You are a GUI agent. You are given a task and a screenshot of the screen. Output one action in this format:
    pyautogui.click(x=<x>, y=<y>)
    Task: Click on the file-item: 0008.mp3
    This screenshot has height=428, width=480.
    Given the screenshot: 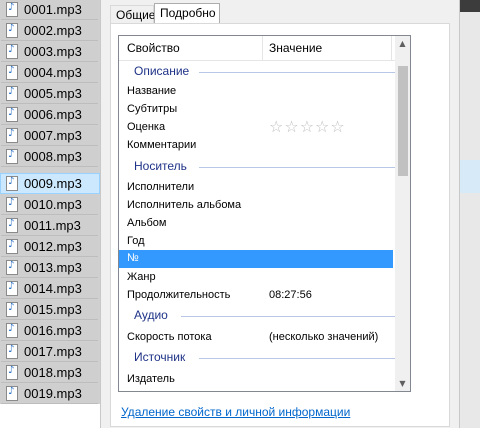 What is the action you would take?
    pyautogui.click(x=49, y=157)
    